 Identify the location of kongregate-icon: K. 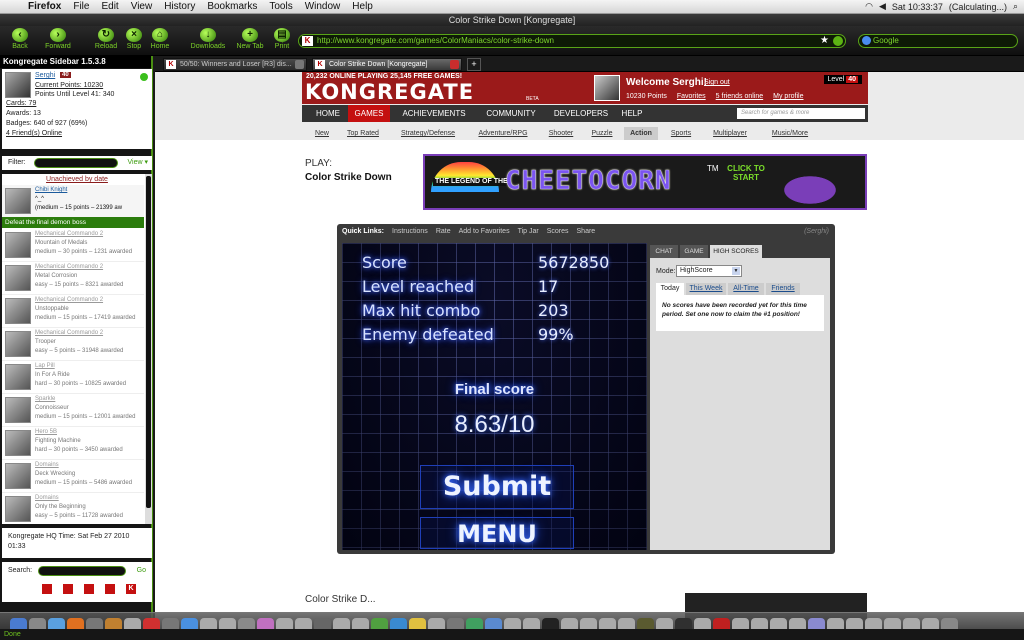
(131, 589).